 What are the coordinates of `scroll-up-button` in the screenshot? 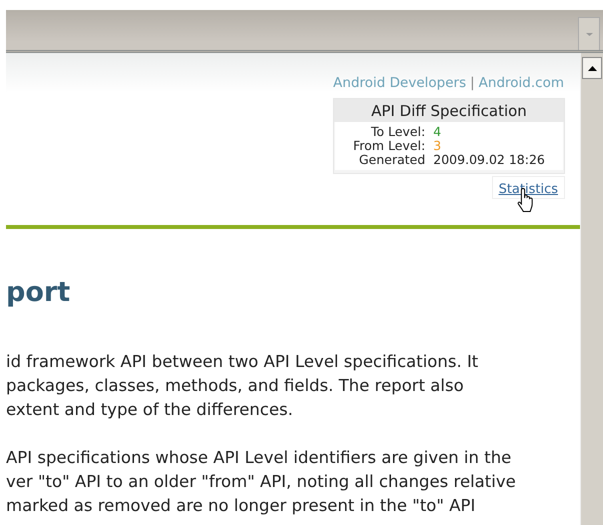 It's located at (592, 68).